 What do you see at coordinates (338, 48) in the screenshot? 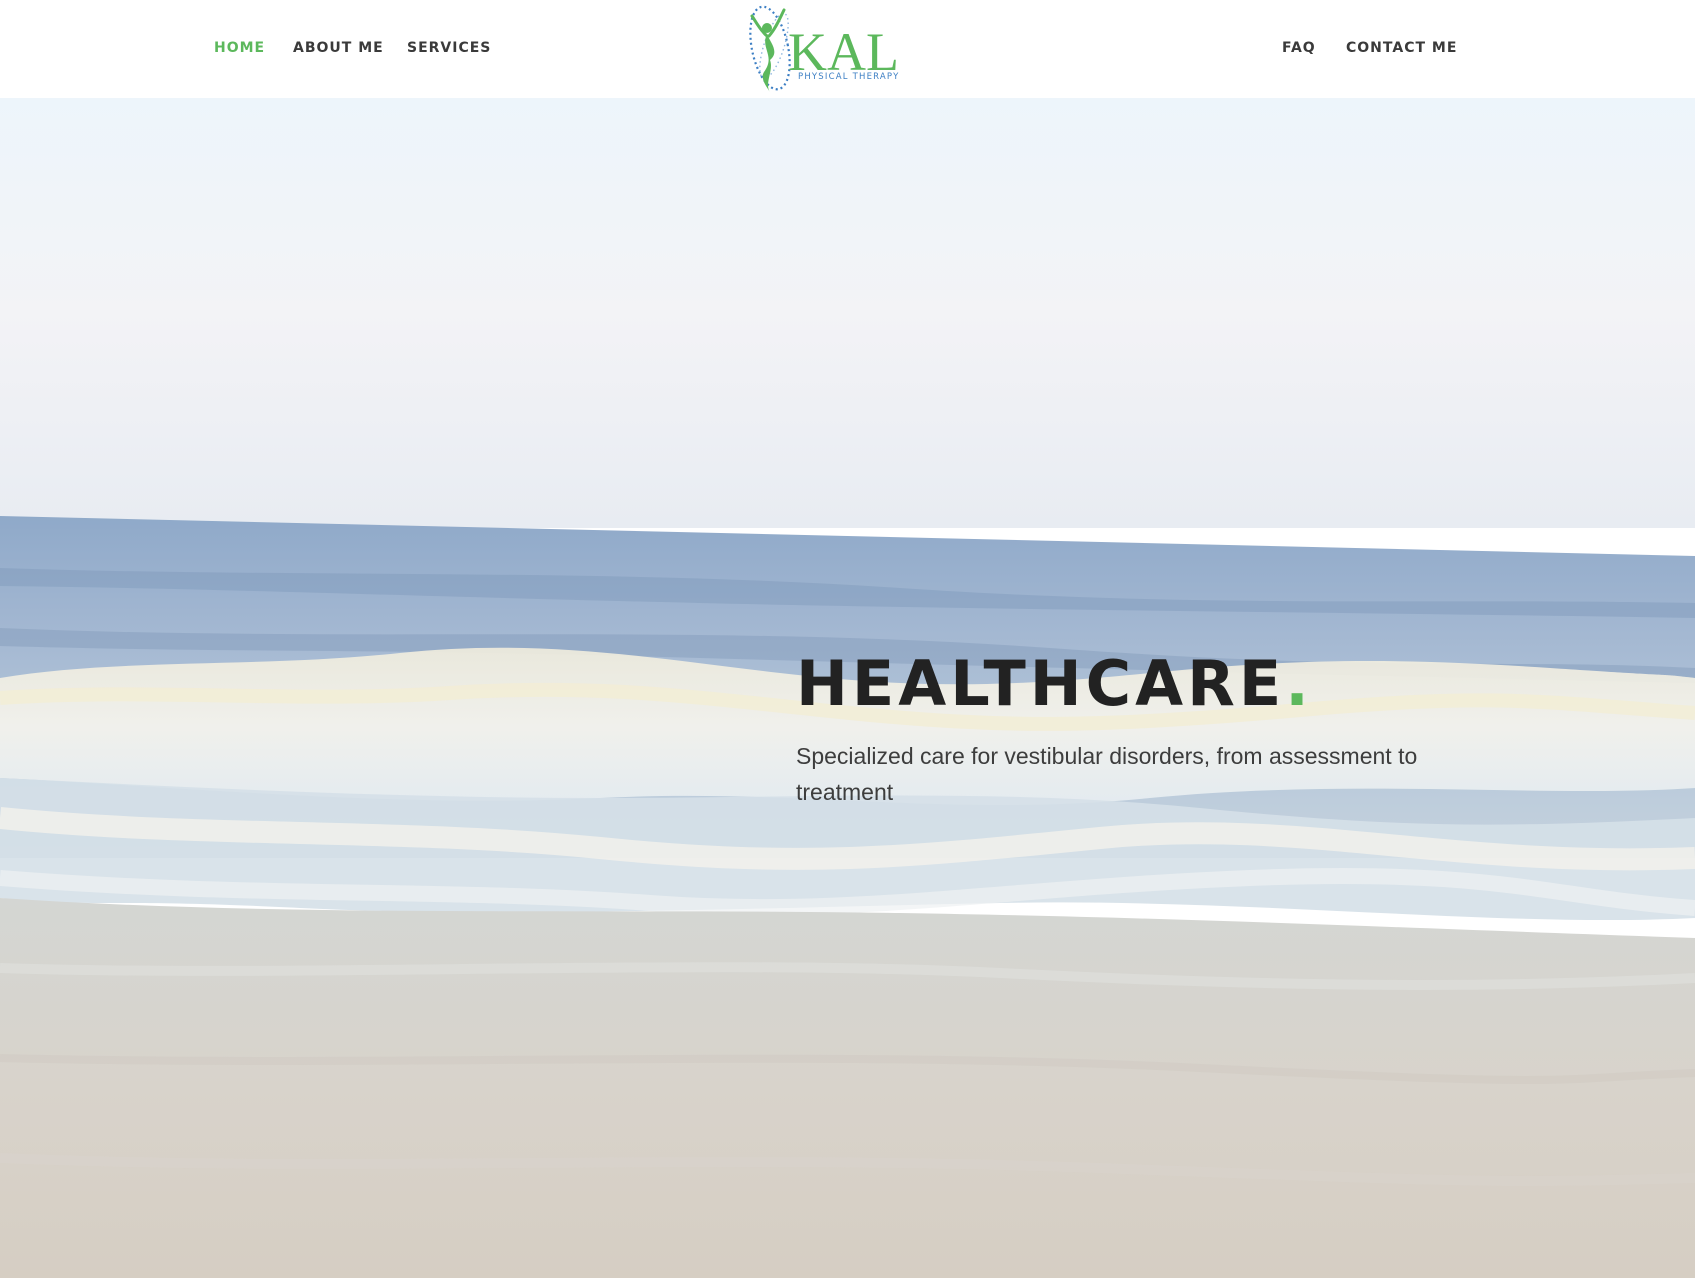
I see `nav-about-me-link: ABOUT ME` at bounding box center [338, 48].